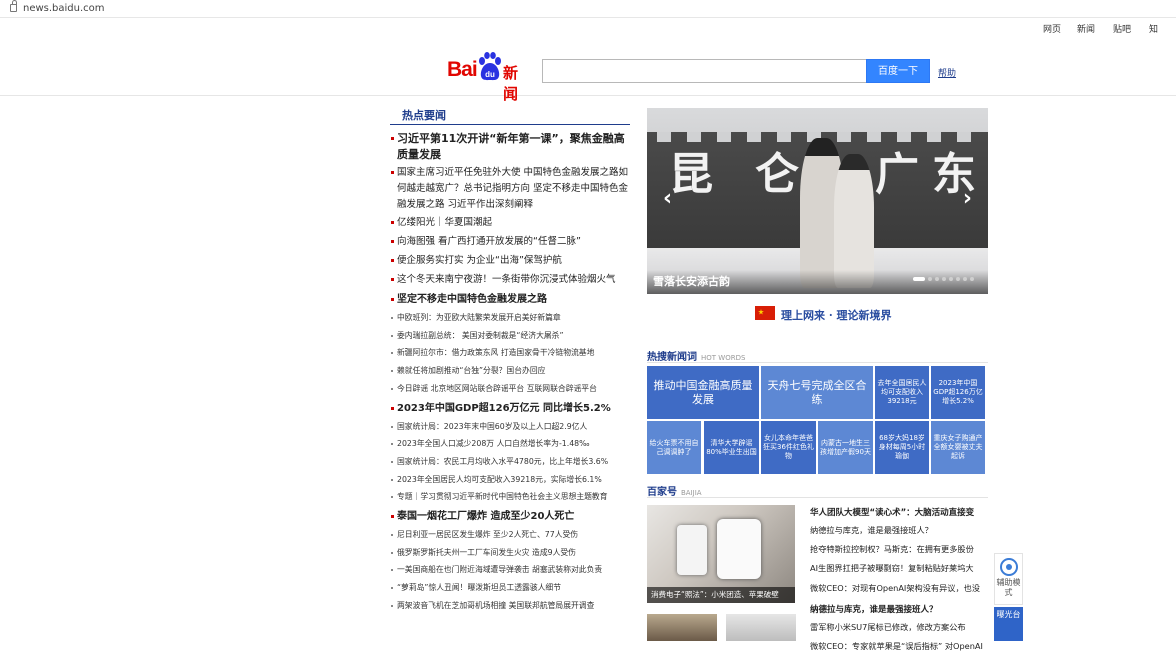 Image resolution: width=1176 pixels, height=656 pixels. Describe the element at coordinates (1109, 29) in the screenshot. I see `top-nav: 网页 新闻 贴吧 知` at that location.